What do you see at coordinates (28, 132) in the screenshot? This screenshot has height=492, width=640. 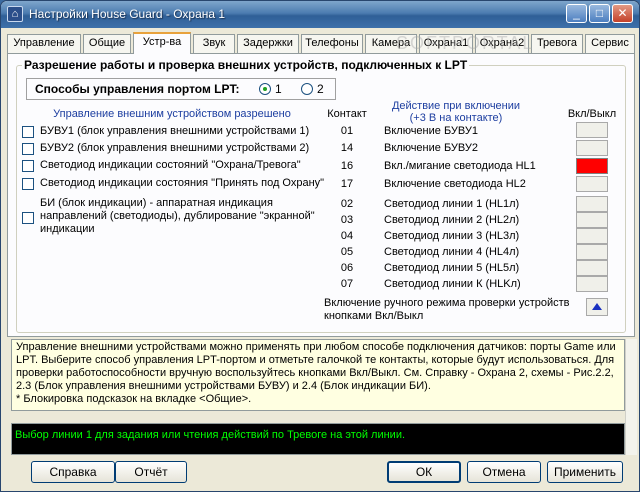 I see `device-checkbox-buvu1` at bounding box center [28, 132].